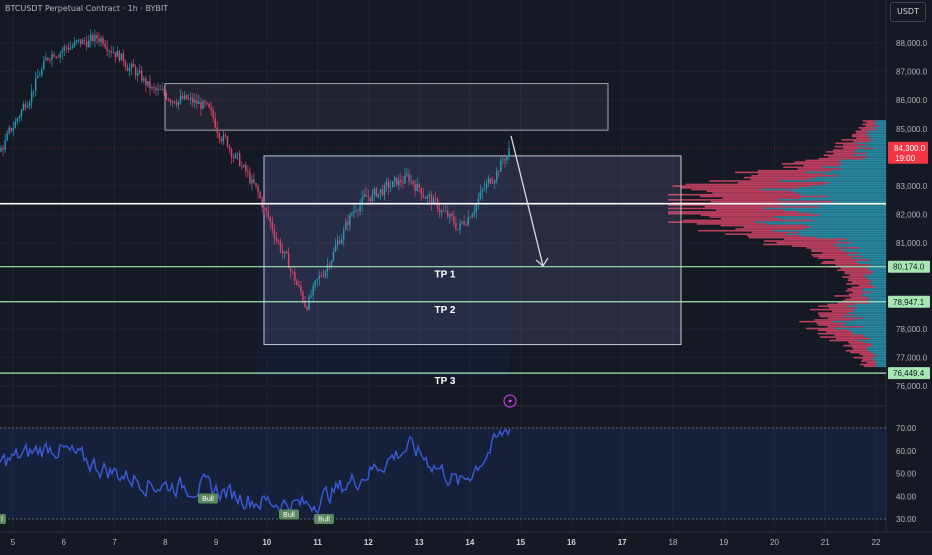 The width and height of the screenshot is (932, 555). I want to click on time-tick-label: 5, so click(13, 542).